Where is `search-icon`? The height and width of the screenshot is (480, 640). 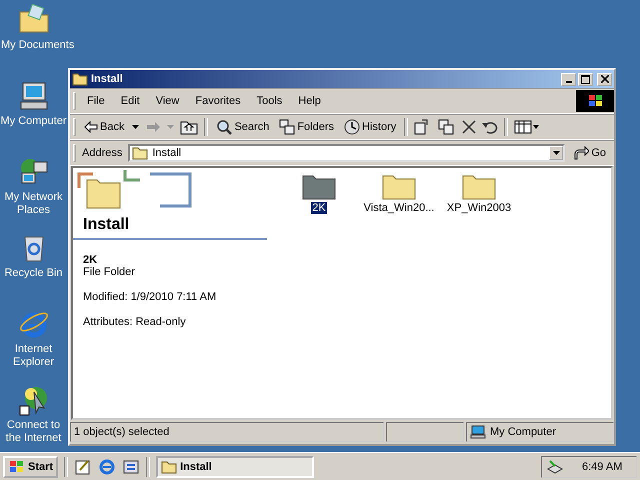
search-icon is located at coordinates (224, 127).